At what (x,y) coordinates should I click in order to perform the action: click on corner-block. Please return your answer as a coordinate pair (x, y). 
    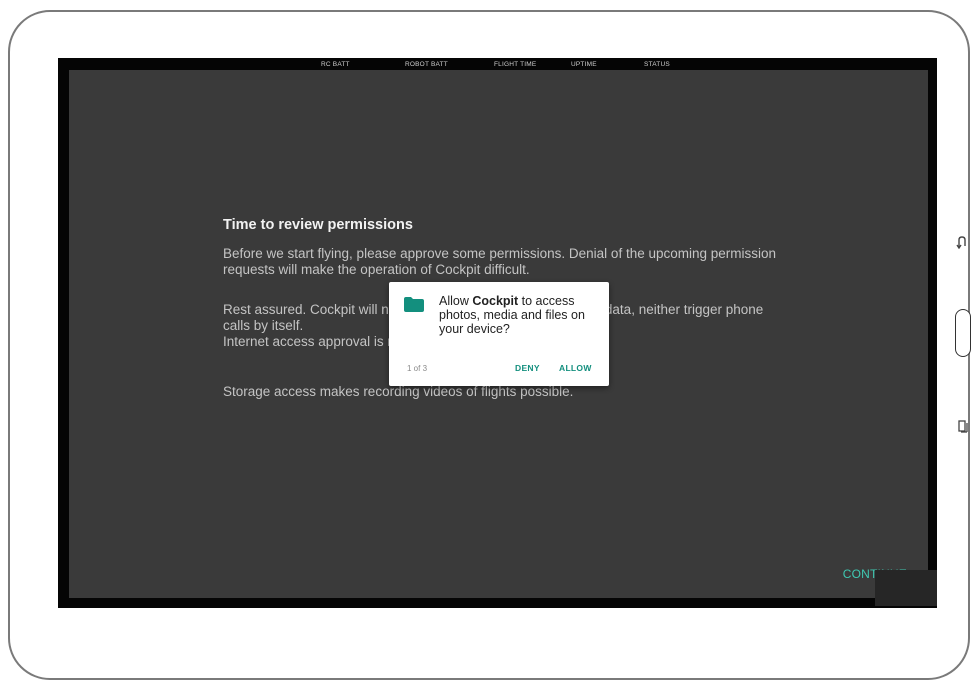
    Looking at the image, I should click on (906, 588).